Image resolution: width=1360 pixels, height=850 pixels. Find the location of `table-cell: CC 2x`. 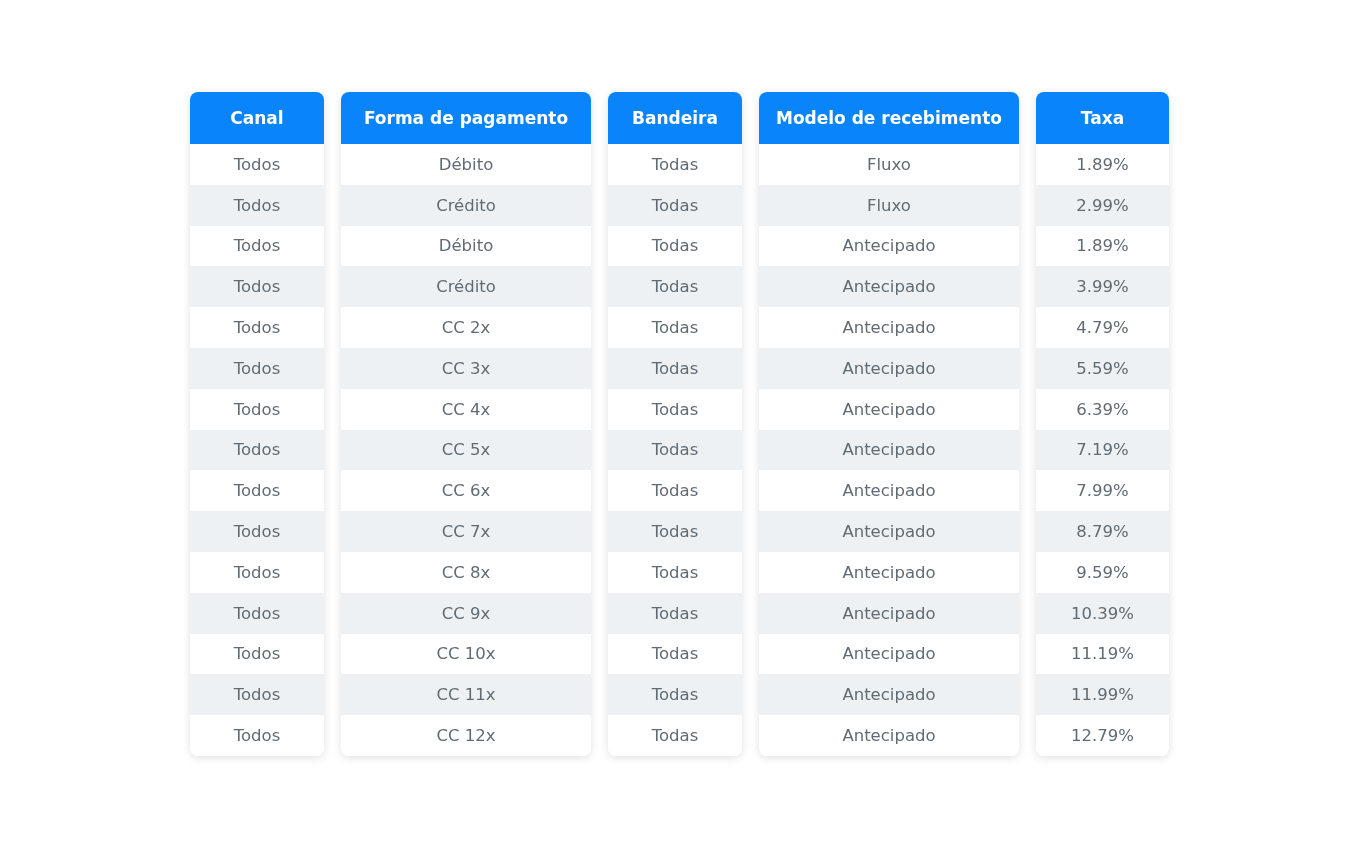

table-cell: CC 2x is located at coordinates (466, 327).